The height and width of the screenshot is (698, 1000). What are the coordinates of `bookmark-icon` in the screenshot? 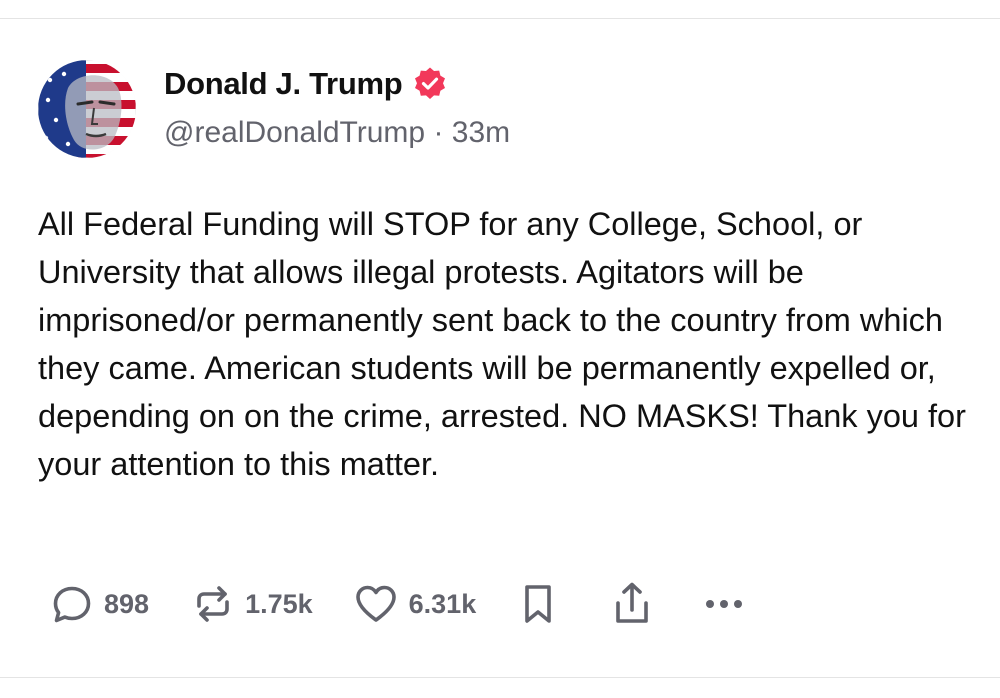 It's located at (538, 604).